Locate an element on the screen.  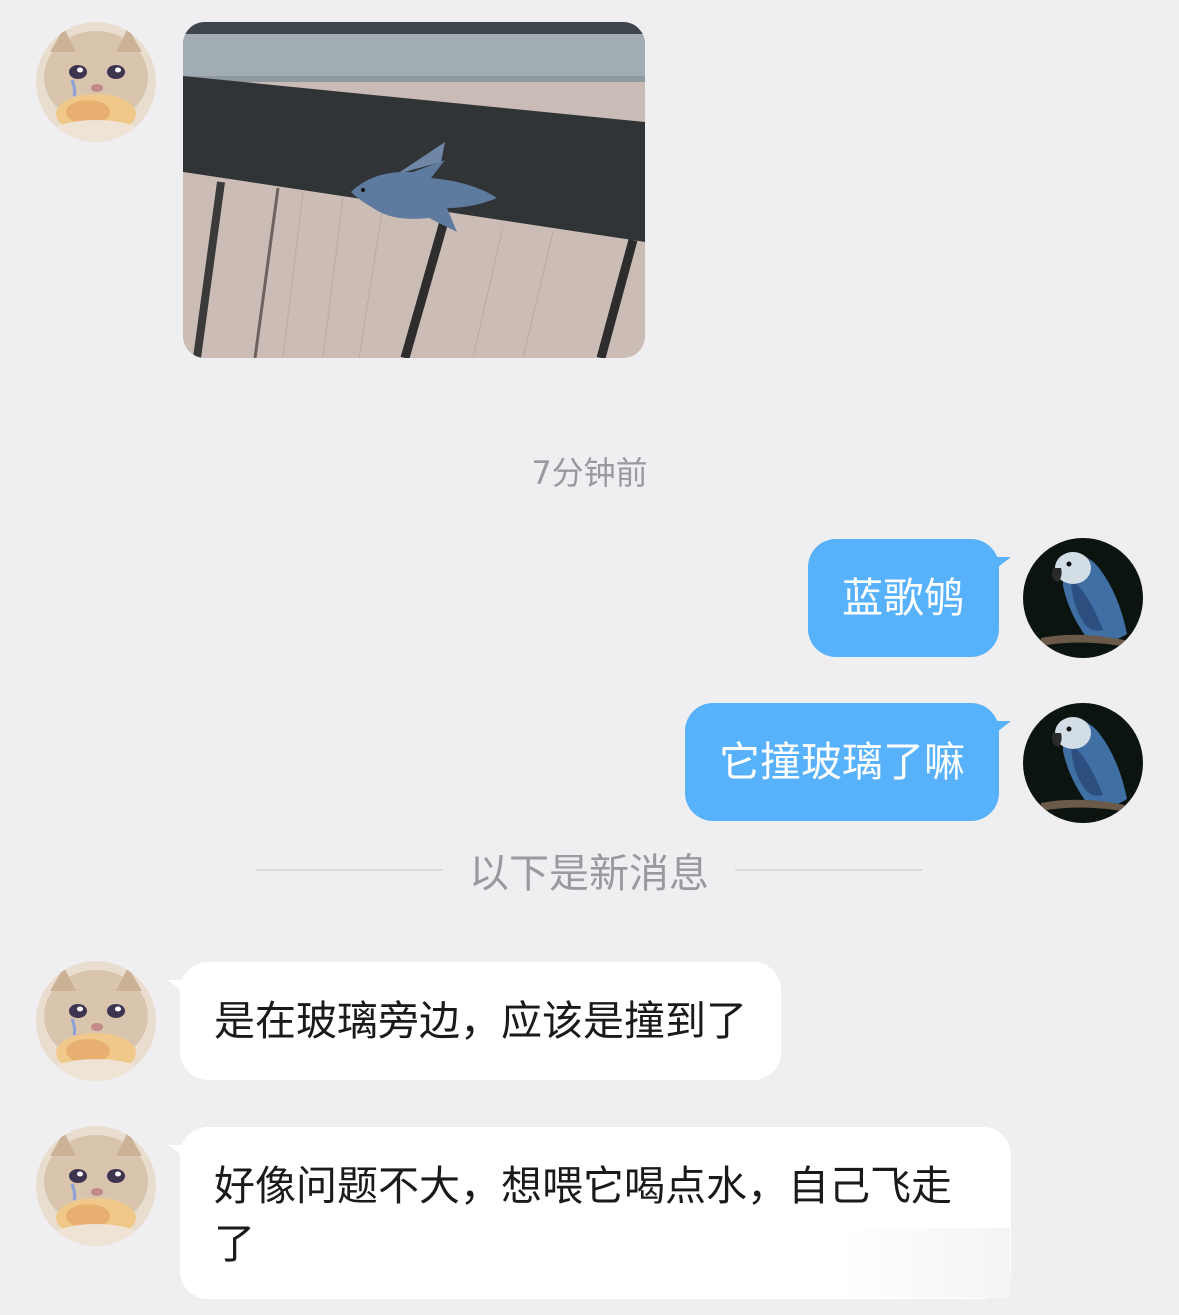
new-messages-divider: 以下是新消息 is located at coordinates (589, 870).